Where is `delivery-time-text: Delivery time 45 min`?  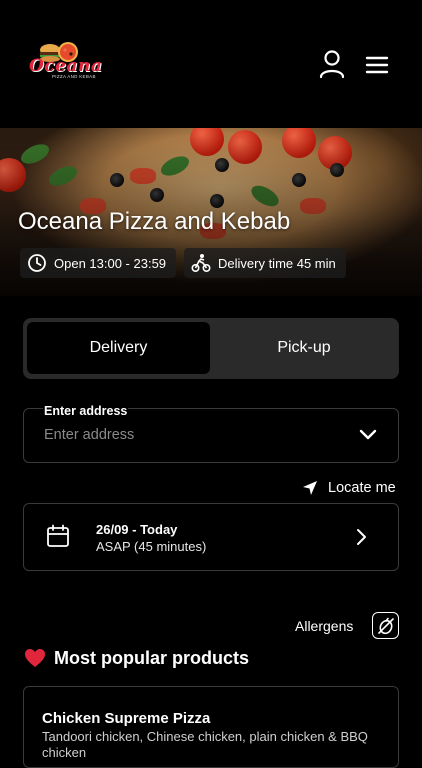
delivery-time-text: Delivery time 45 min is located at coordinates (277, 263).